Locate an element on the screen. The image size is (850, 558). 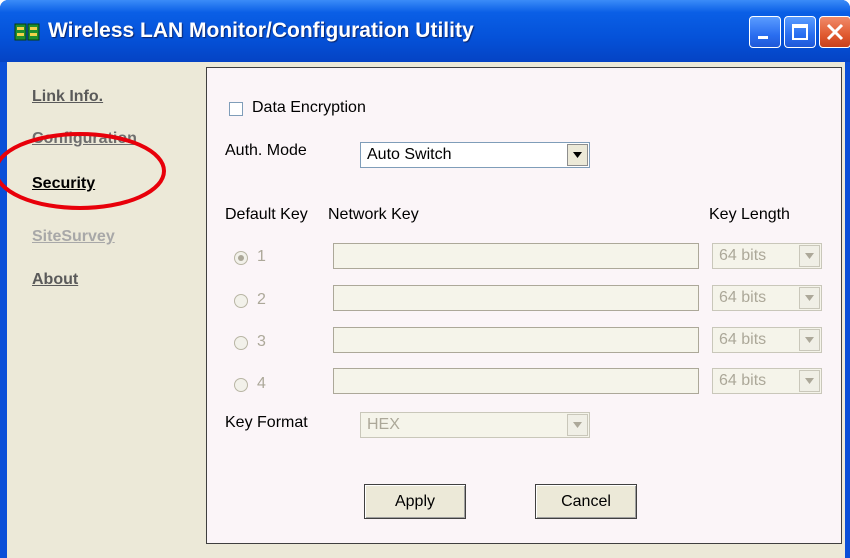
key-3-input is located at coordinates (516, 340).